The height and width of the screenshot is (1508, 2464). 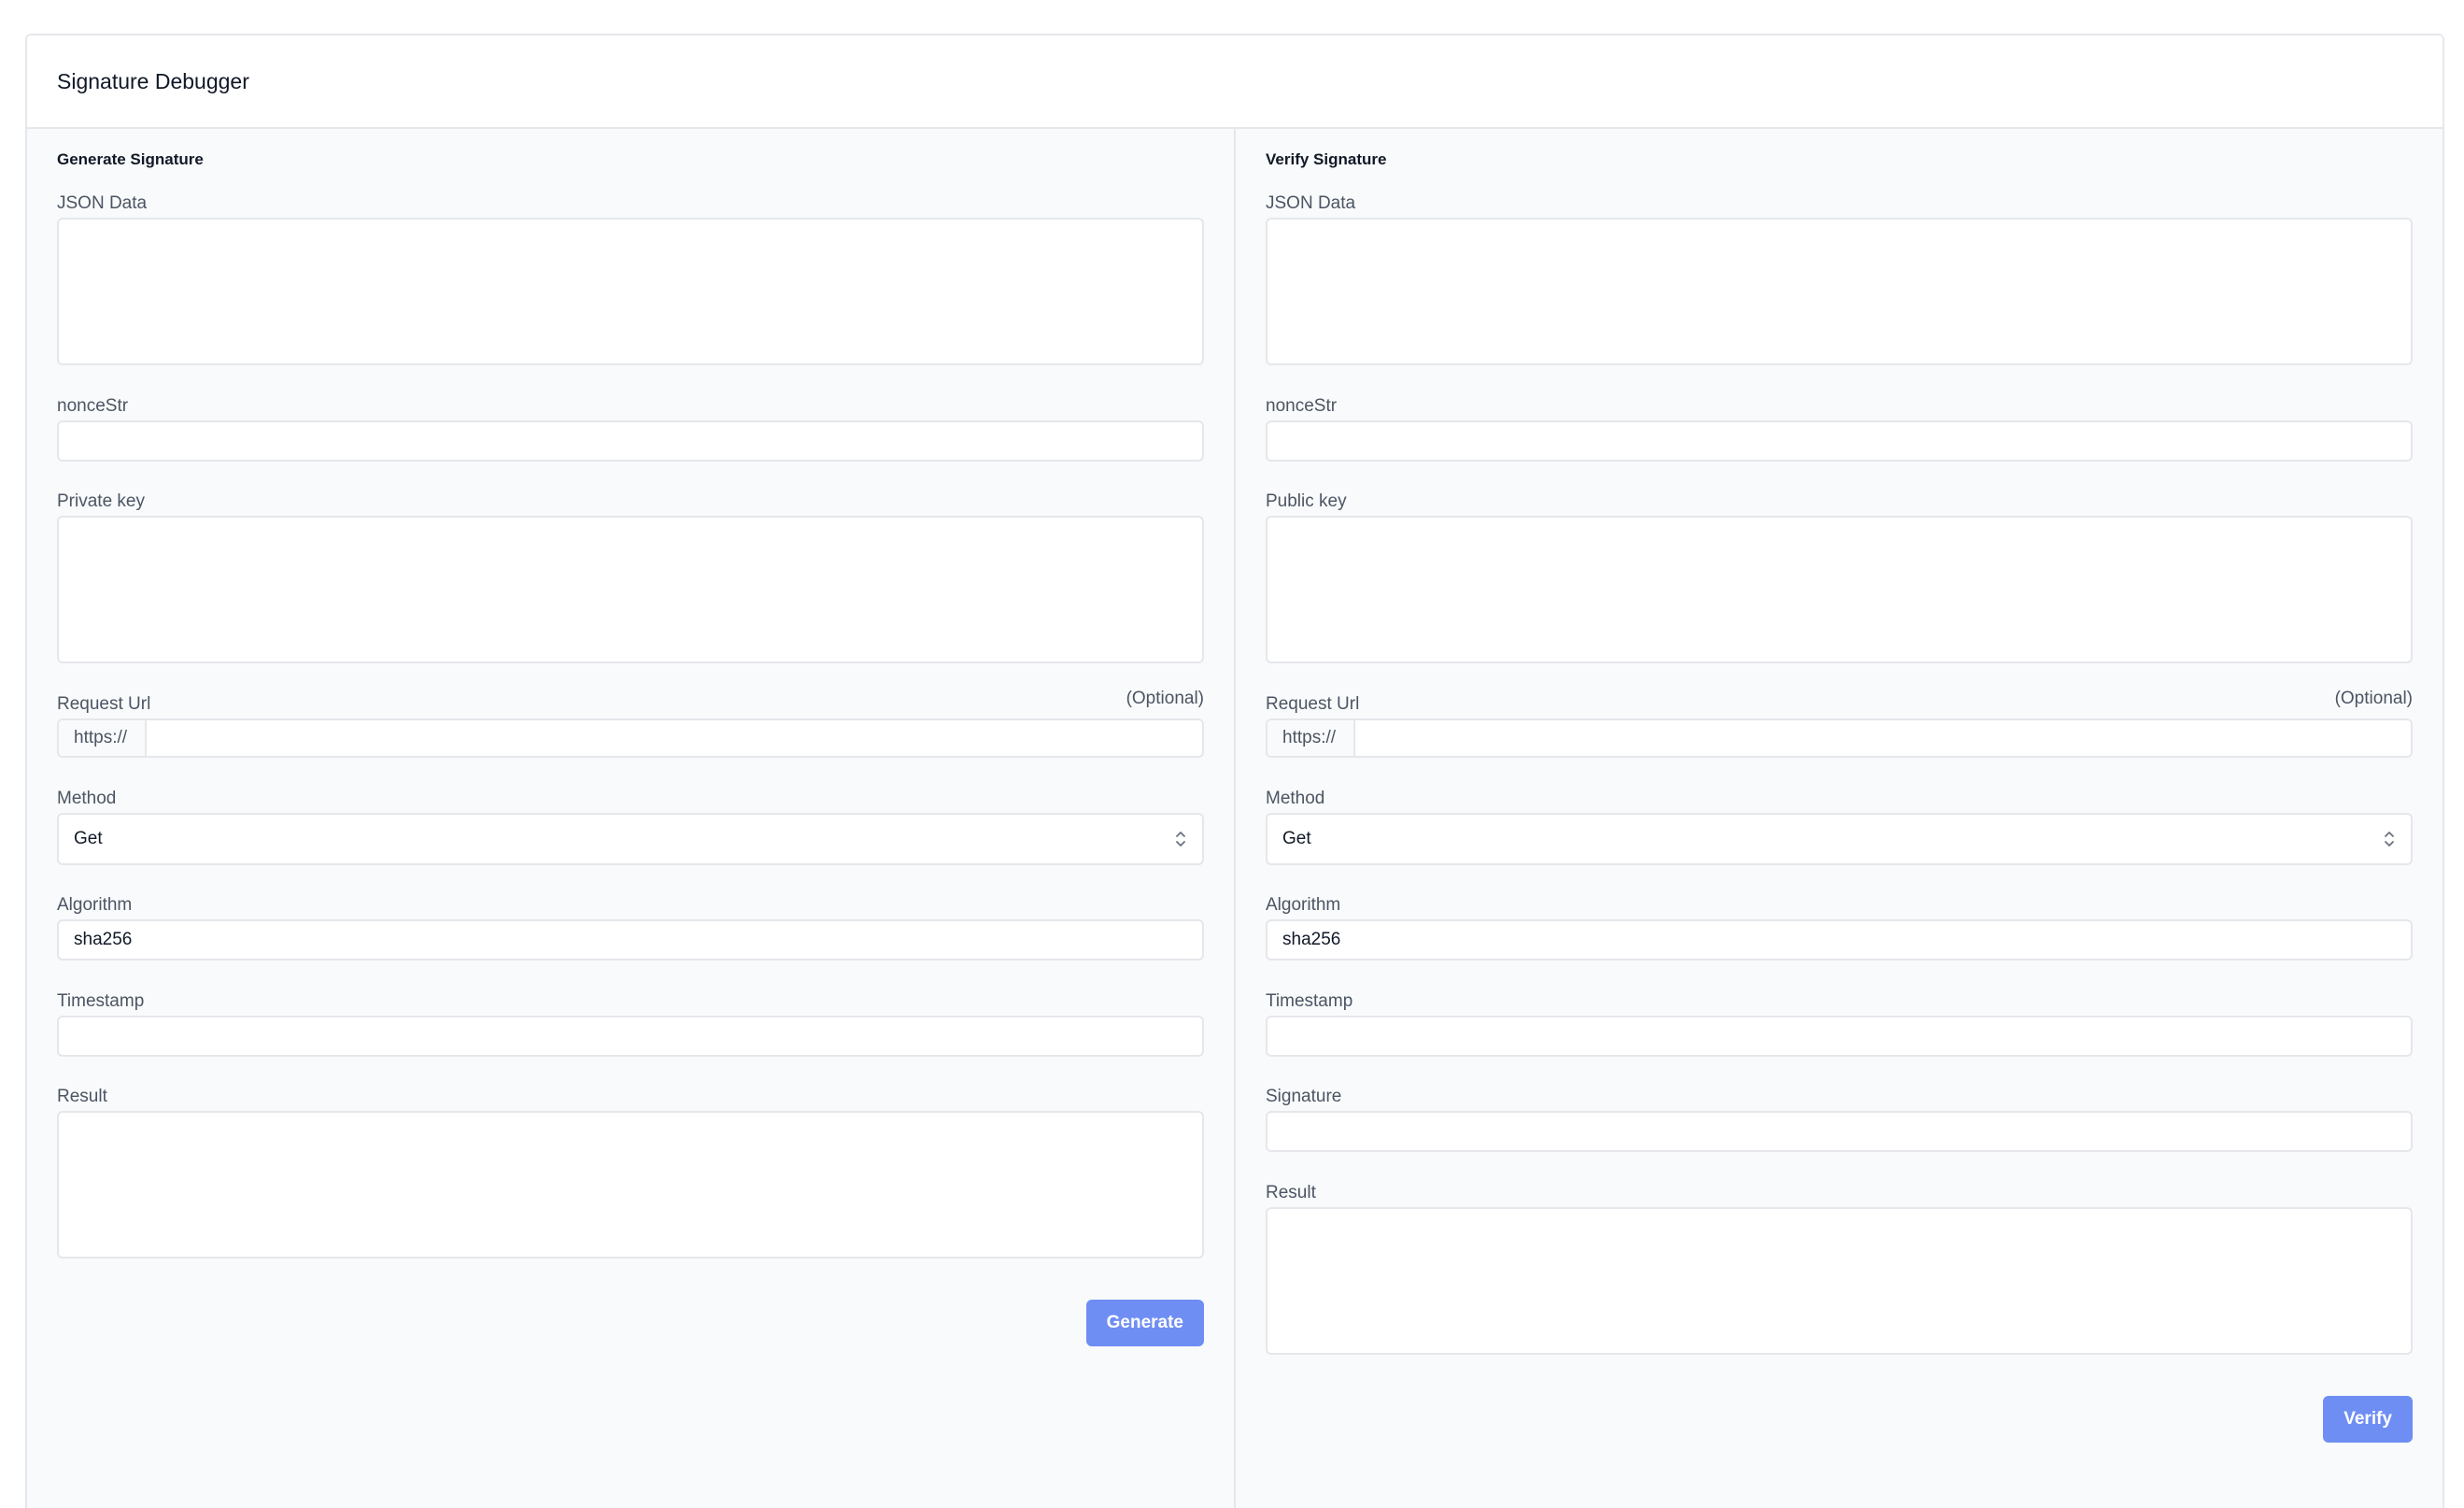 I want to click on page-title: Signature Debugger, so click(x=153, y=80).